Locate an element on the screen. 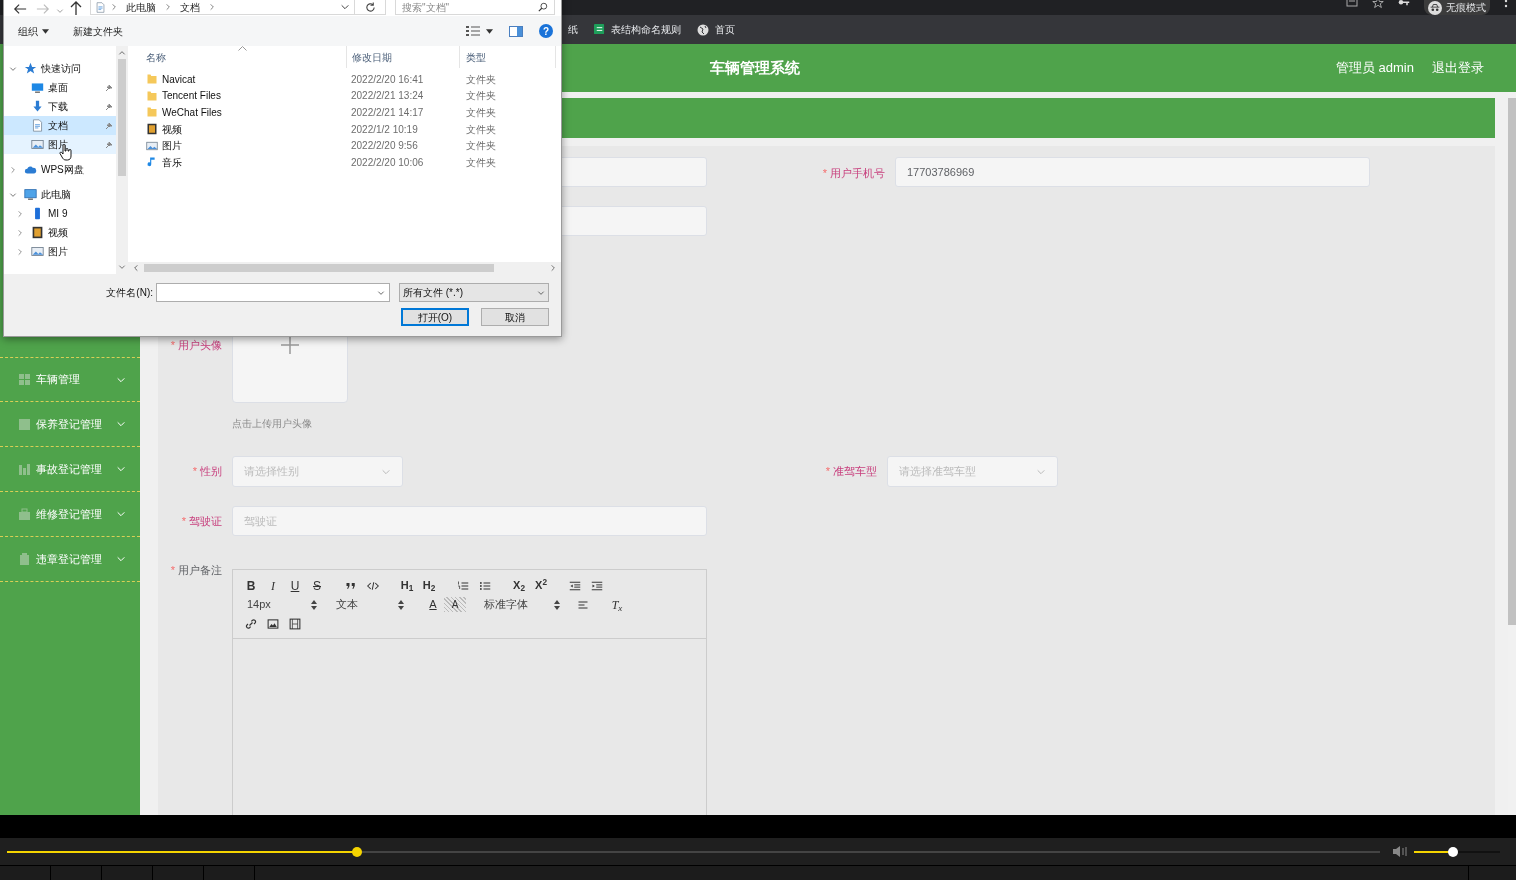 Image resolution: width=1516 pixels, height=880 pixels. incognito-badge: 无痕模式 is located at coordinates (1457, 7).